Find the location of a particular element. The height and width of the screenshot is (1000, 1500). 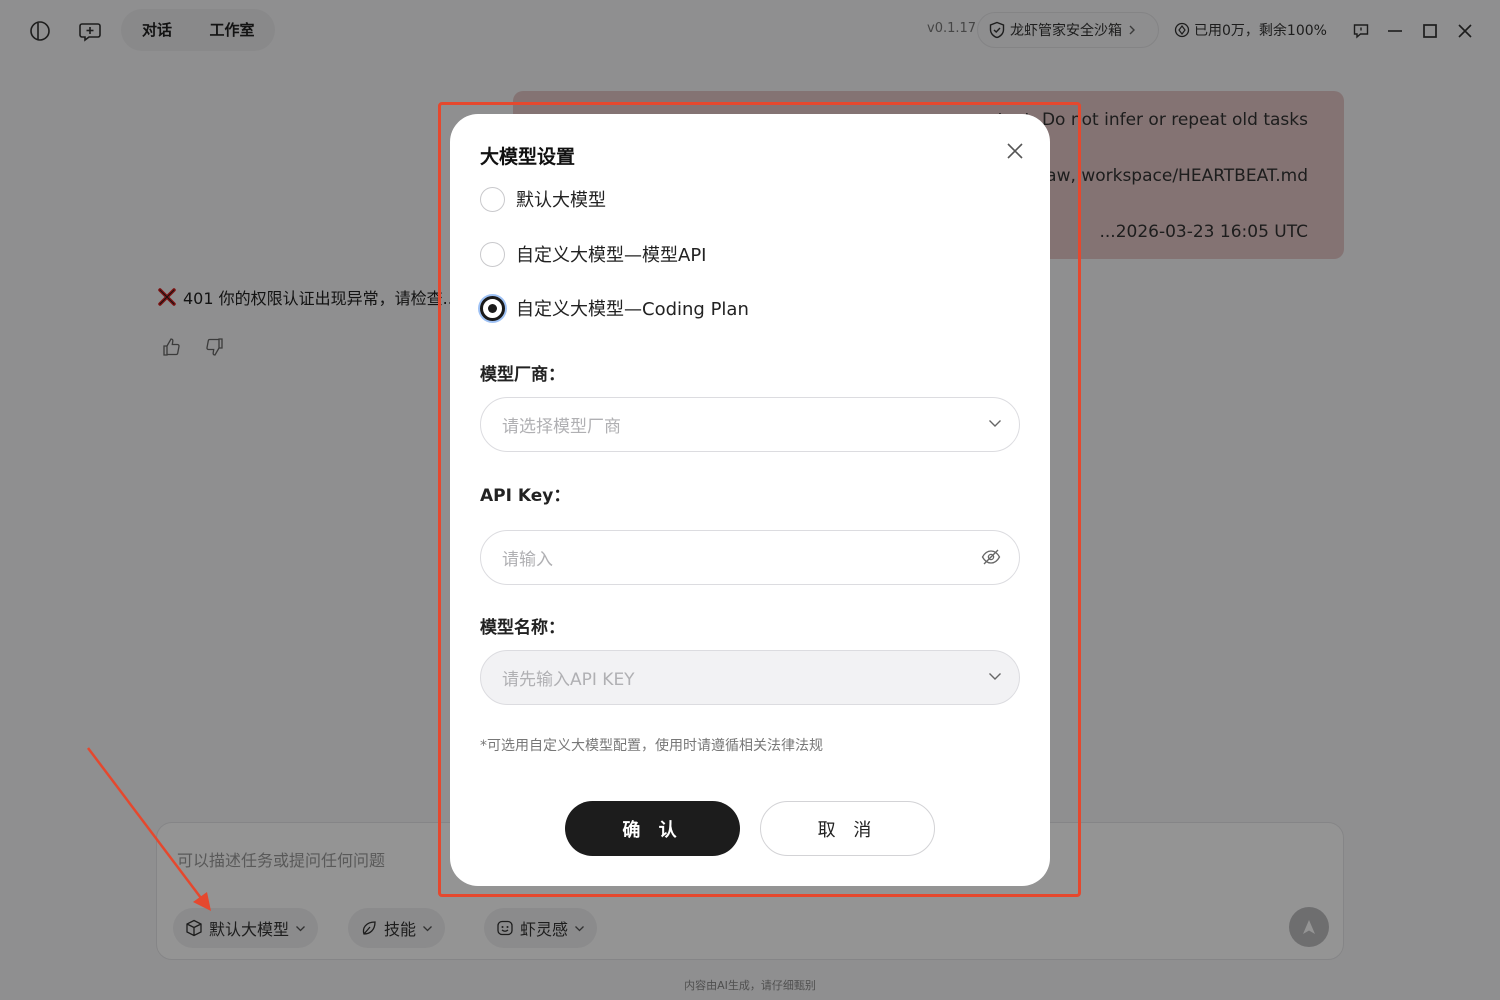

option-custom-api: 自定义大模型—模型API is located at coordinates (593, 254).